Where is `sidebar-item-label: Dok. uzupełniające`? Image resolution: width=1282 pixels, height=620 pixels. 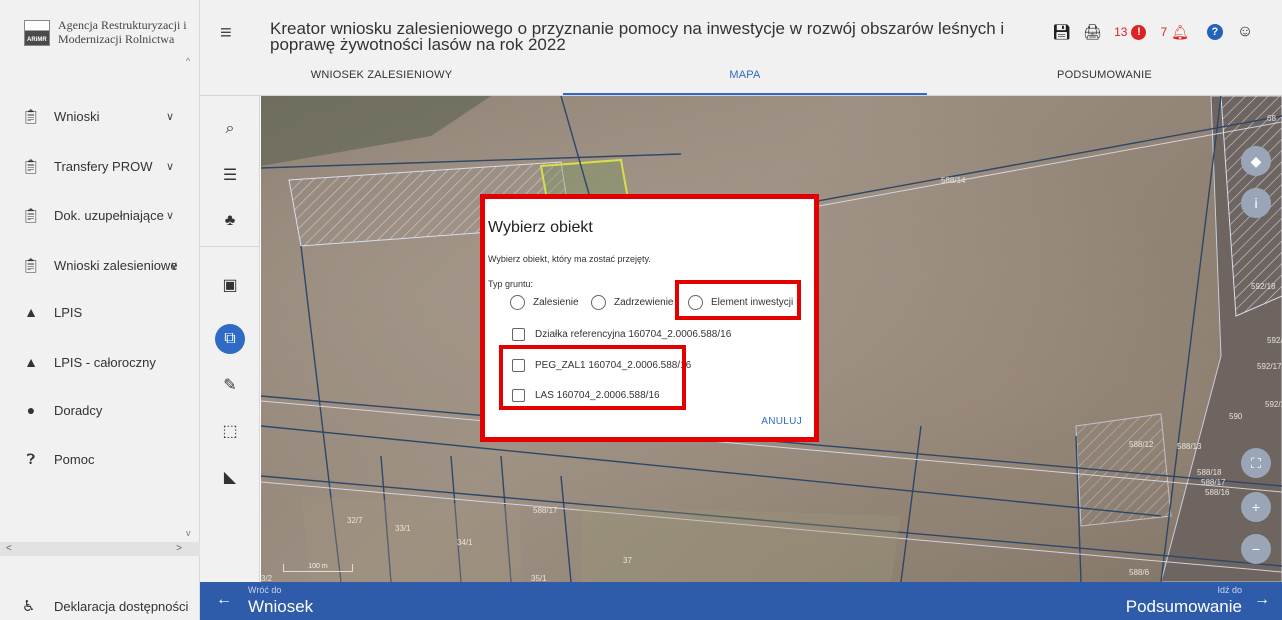 sidebar-item-label: Dok. uzupełniające is located at coordinates (109, 215).